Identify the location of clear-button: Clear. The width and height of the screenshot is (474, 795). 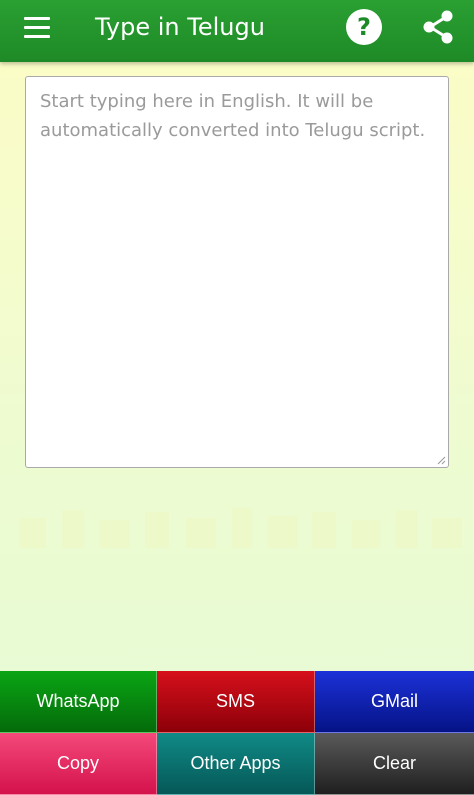
(394, 764).